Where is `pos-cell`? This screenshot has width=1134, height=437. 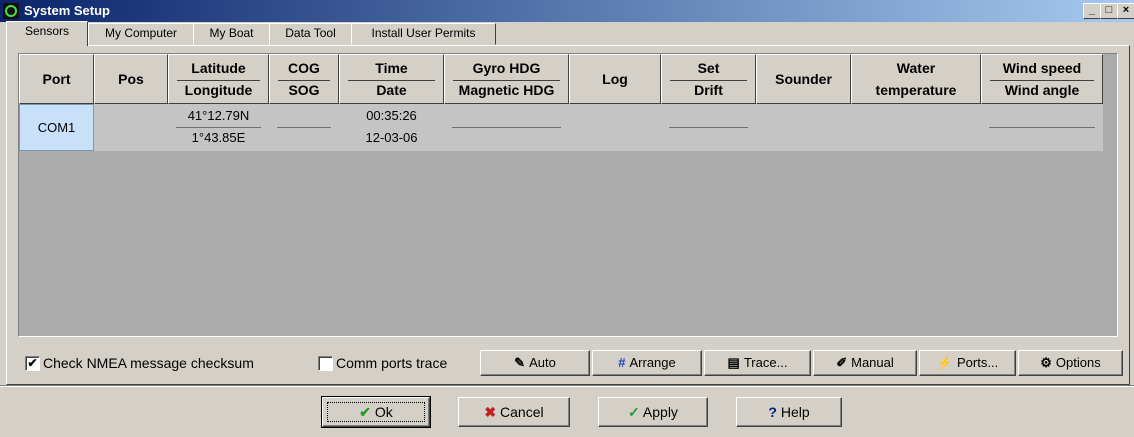
pos-cell is located at coordinates (131, 127).